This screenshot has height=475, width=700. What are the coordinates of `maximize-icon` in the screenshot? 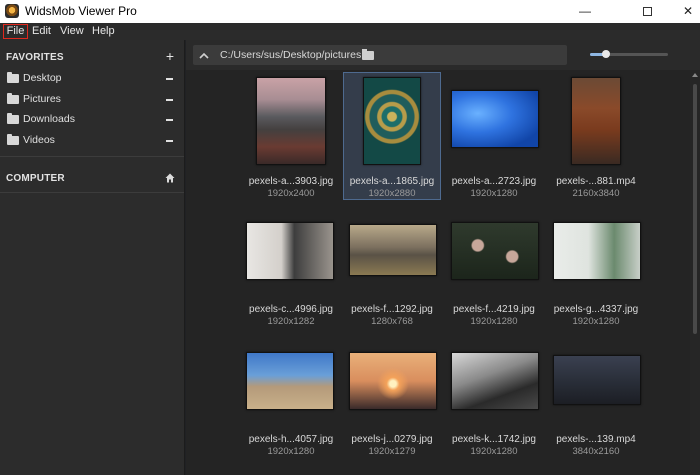 It's located at (647, 12).